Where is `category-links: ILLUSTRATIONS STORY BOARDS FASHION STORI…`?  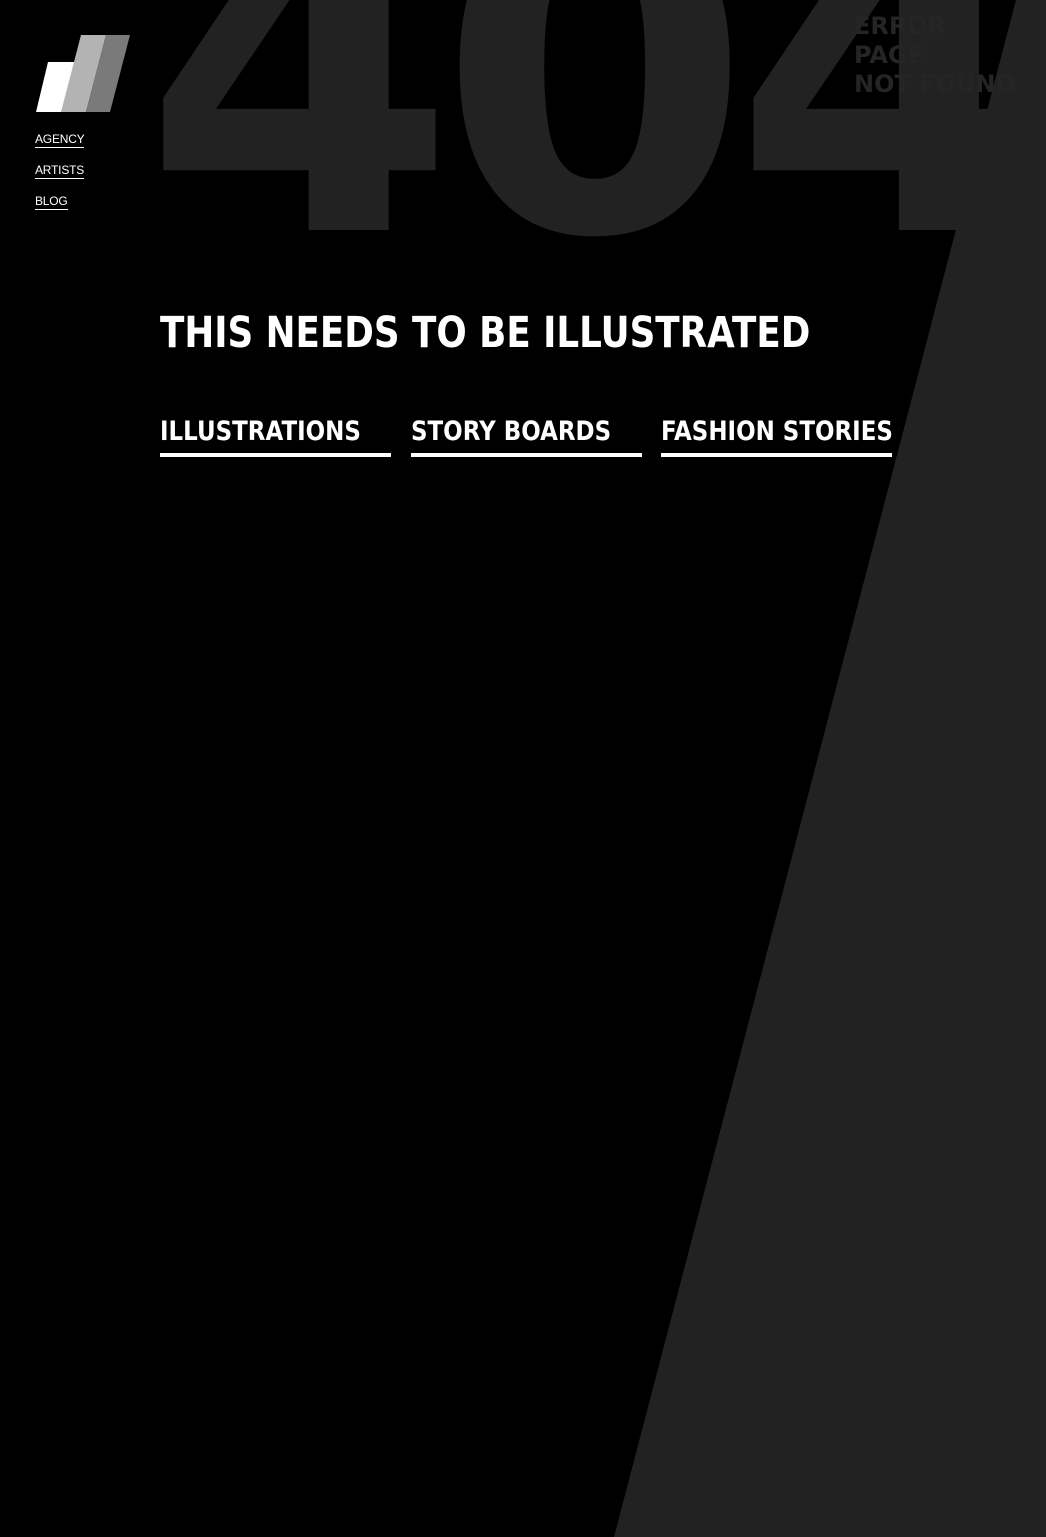 category-links: ILLUSTRATIONS STORY BOARDS FASHION STORI… is located at coordinates (526, 435).